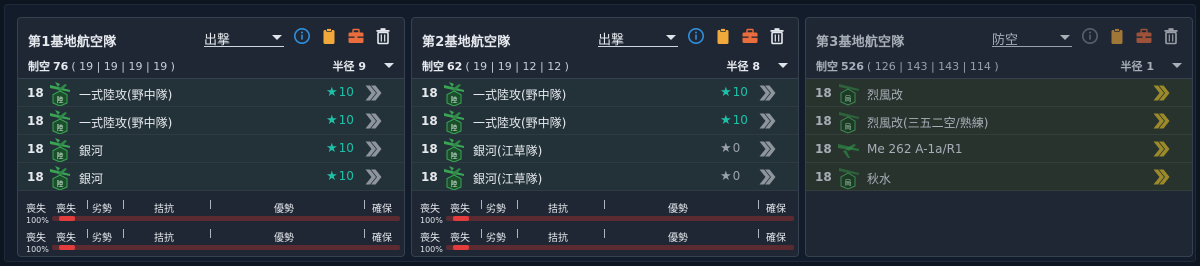 This screenshot has width=1200, height=266. Describe the element at coordinates (860, 42) in the screenshot. I see `panel-title: 第3基地航空隊` at that location.